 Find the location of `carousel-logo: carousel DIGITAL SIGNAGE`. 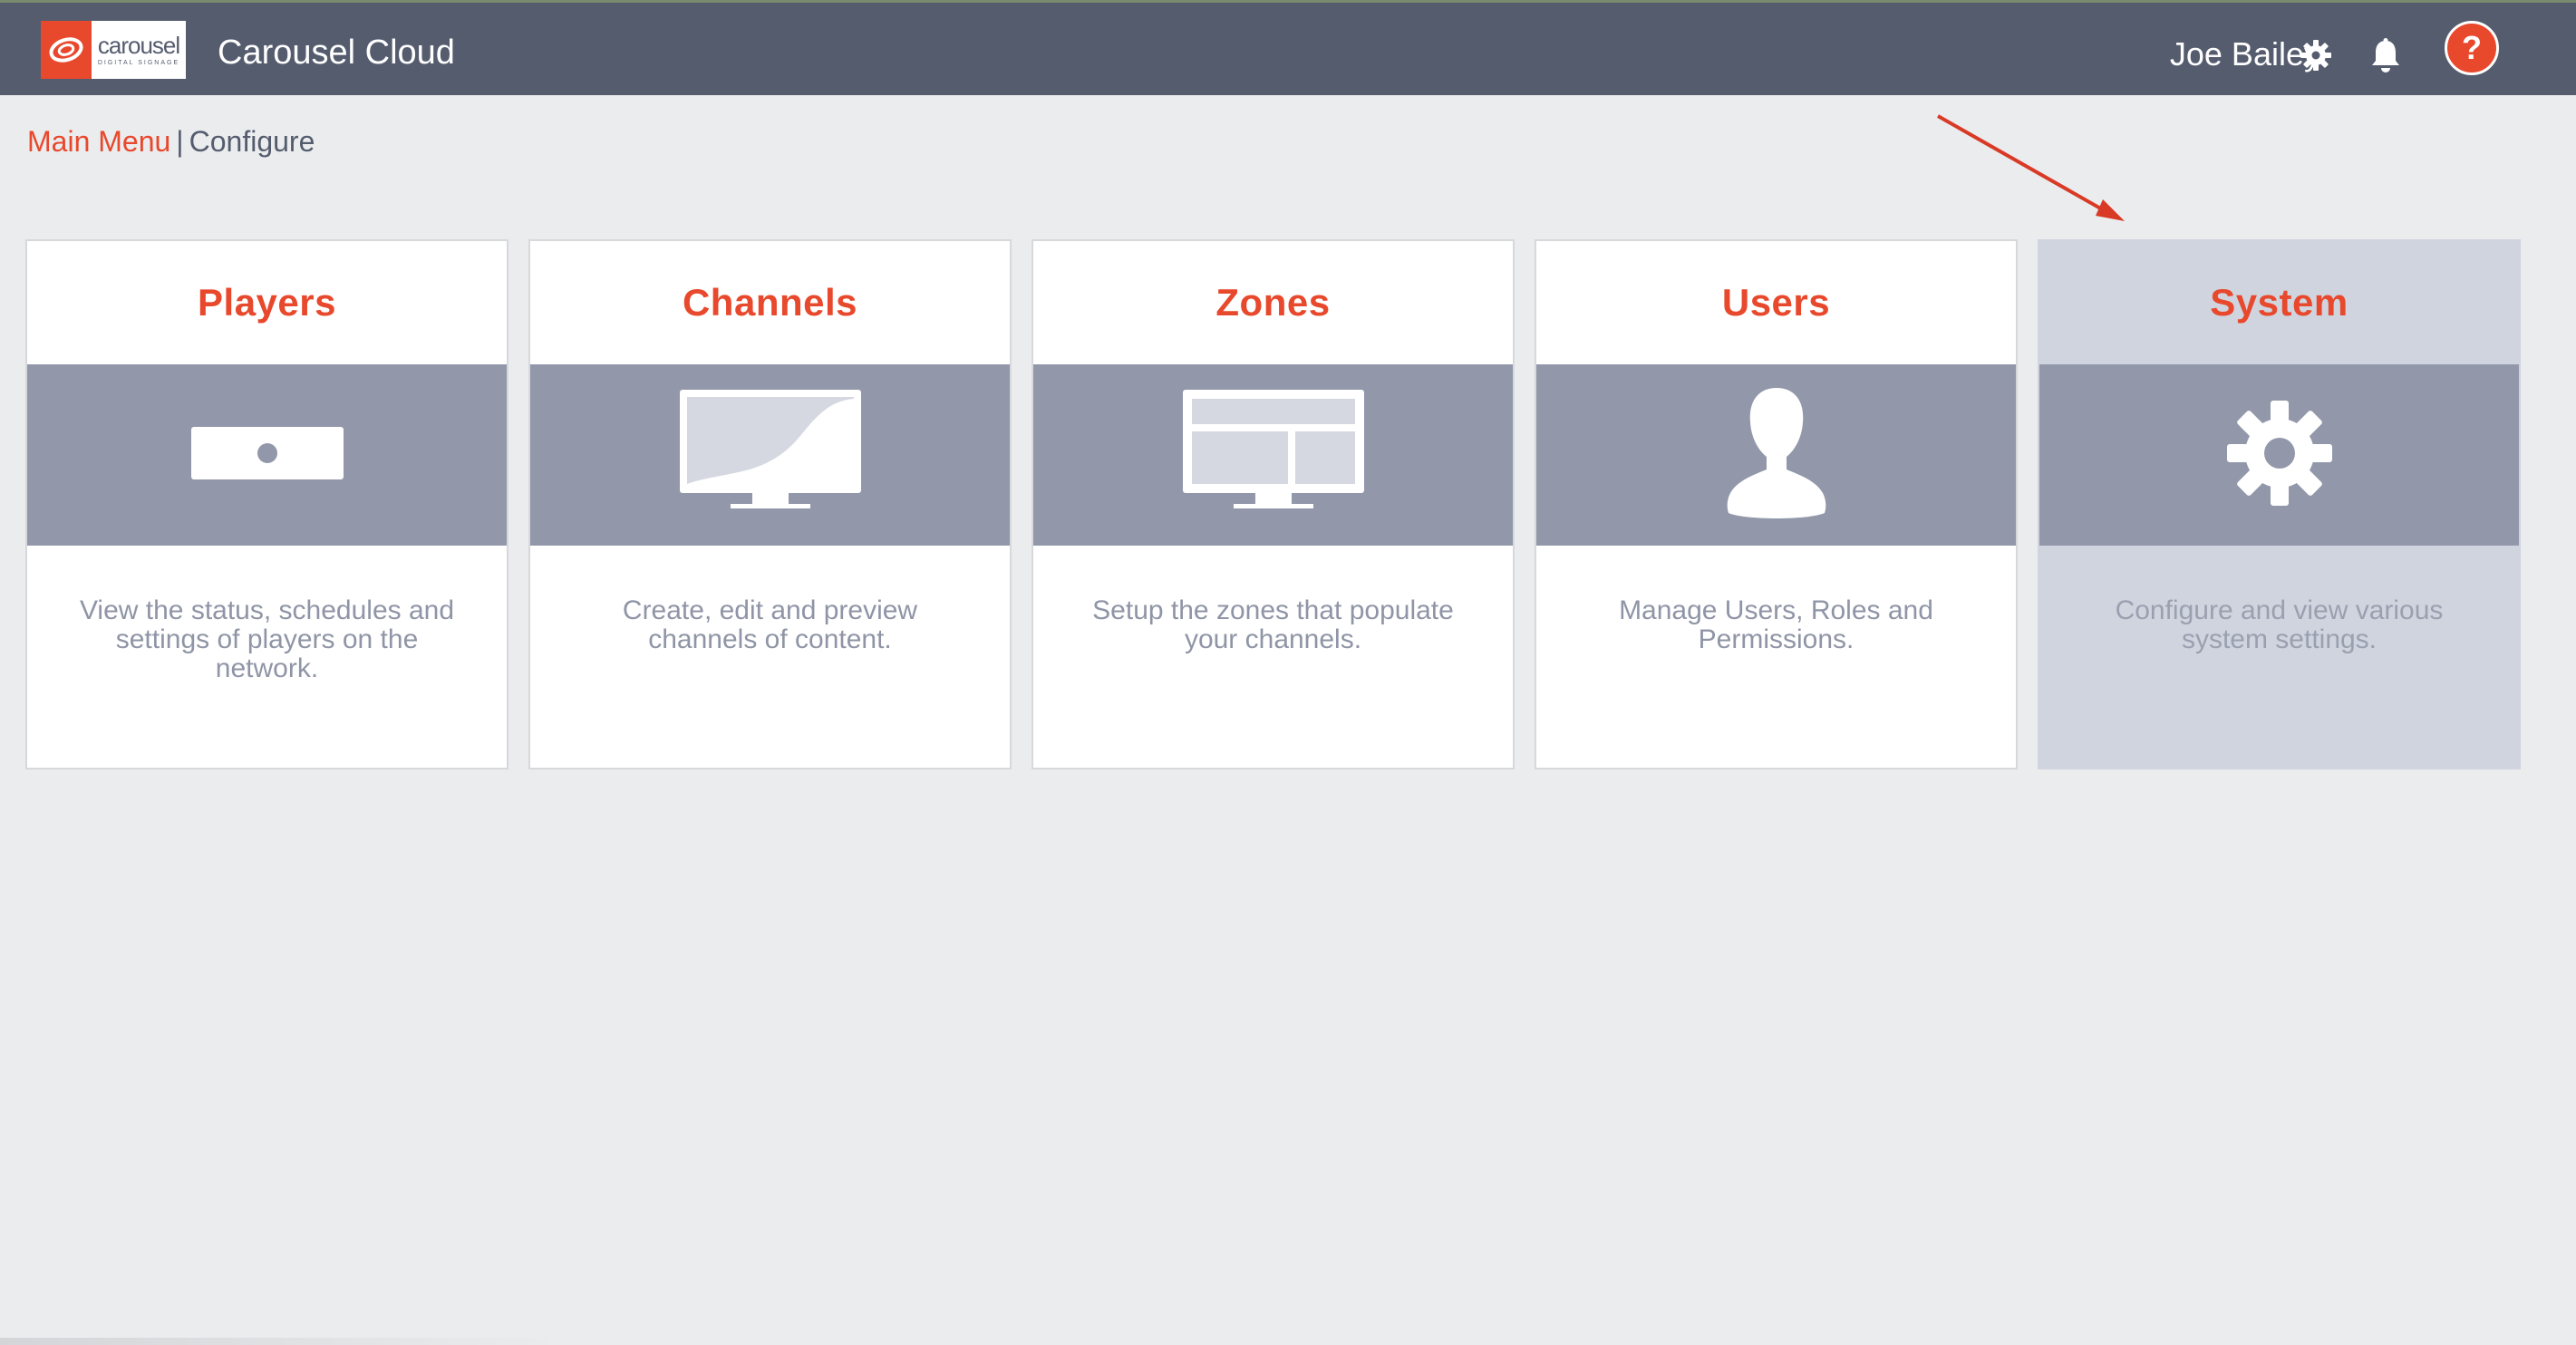

carousel-logo: carousel DIGITAL SIGNAGE is located at coordinates (113, 50).